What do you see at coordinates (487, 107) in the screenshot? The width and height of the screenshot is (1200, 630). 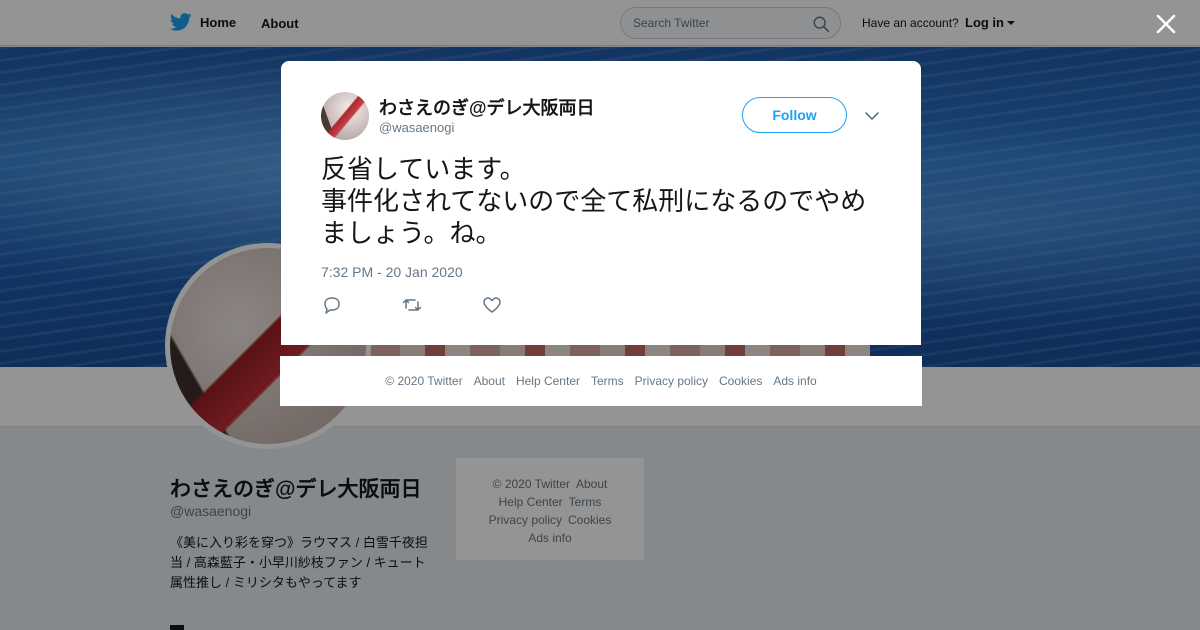 I see `tweet-author-name: わさえのぎ@デレ大阪両日` at bounding box center [487, 107].